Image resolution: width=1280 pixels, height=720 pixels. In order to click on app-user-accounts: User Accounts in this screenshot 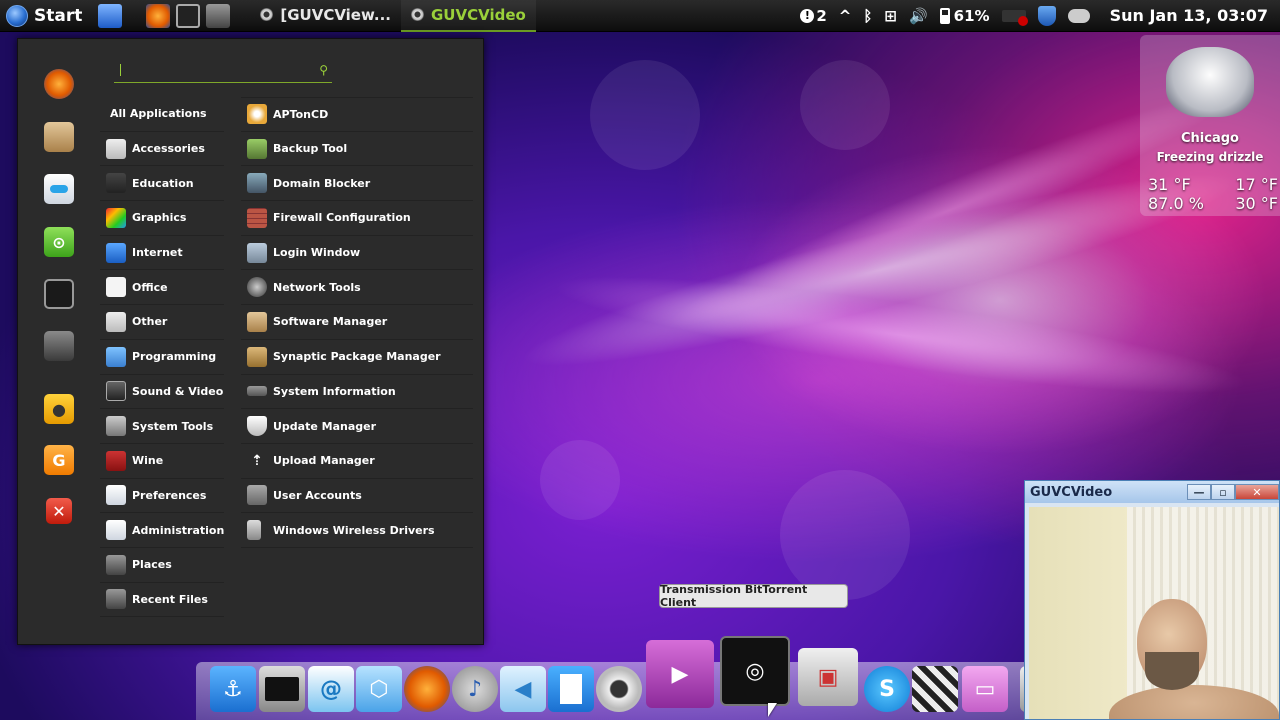, I will do `click(357, 496)`.